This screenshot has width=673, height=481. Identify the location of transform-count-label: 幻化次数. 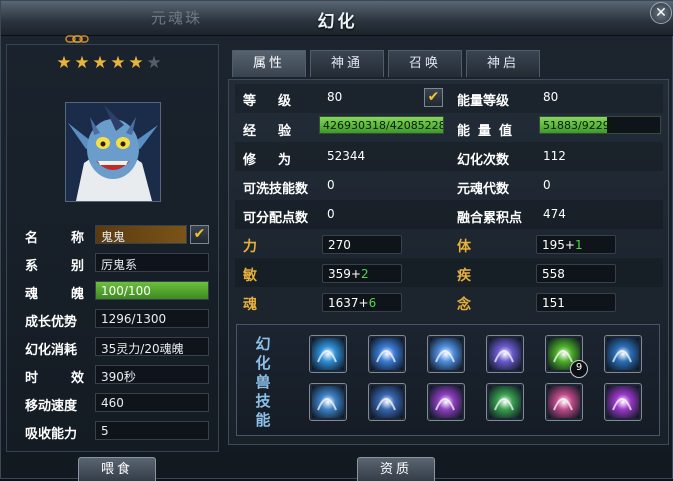
(483, 160).